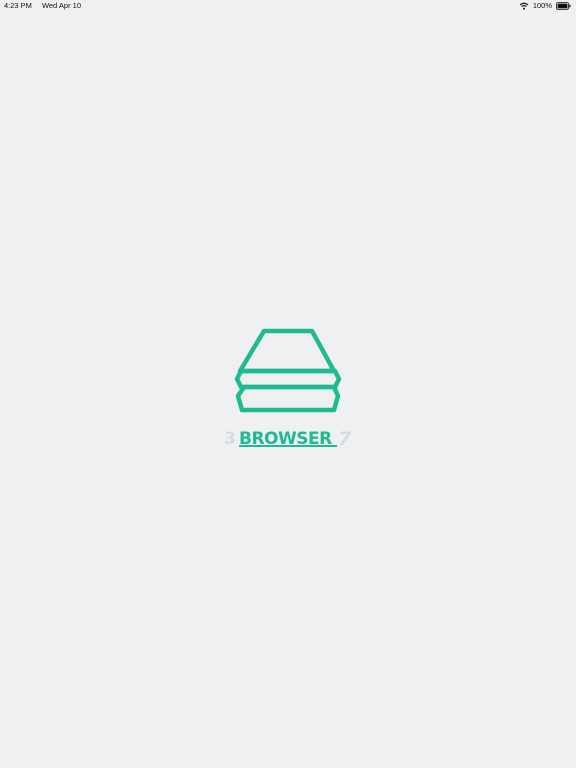 The height and width of the screenshot is (768, 576). What do you see at coordinates (345, 439) in the screenshot?
I see `wordmark-suffix: 7` at bounding box center [345, 439].